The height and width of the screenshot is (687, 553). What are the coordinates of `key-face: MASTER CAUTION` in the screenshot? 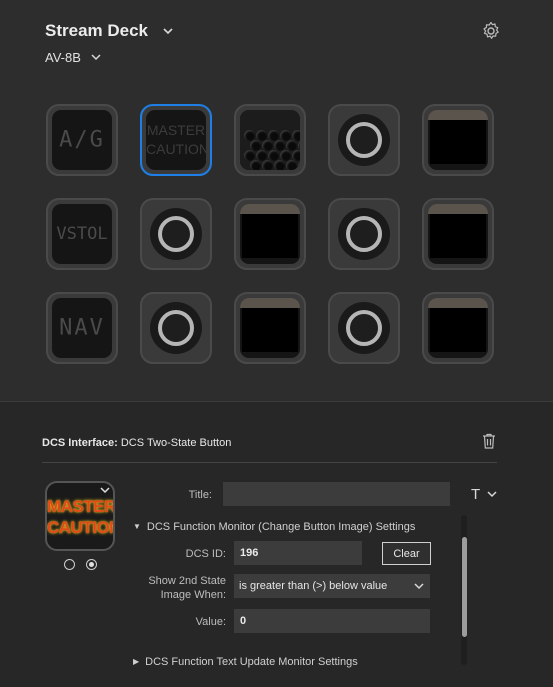 It's located at (176, 140).